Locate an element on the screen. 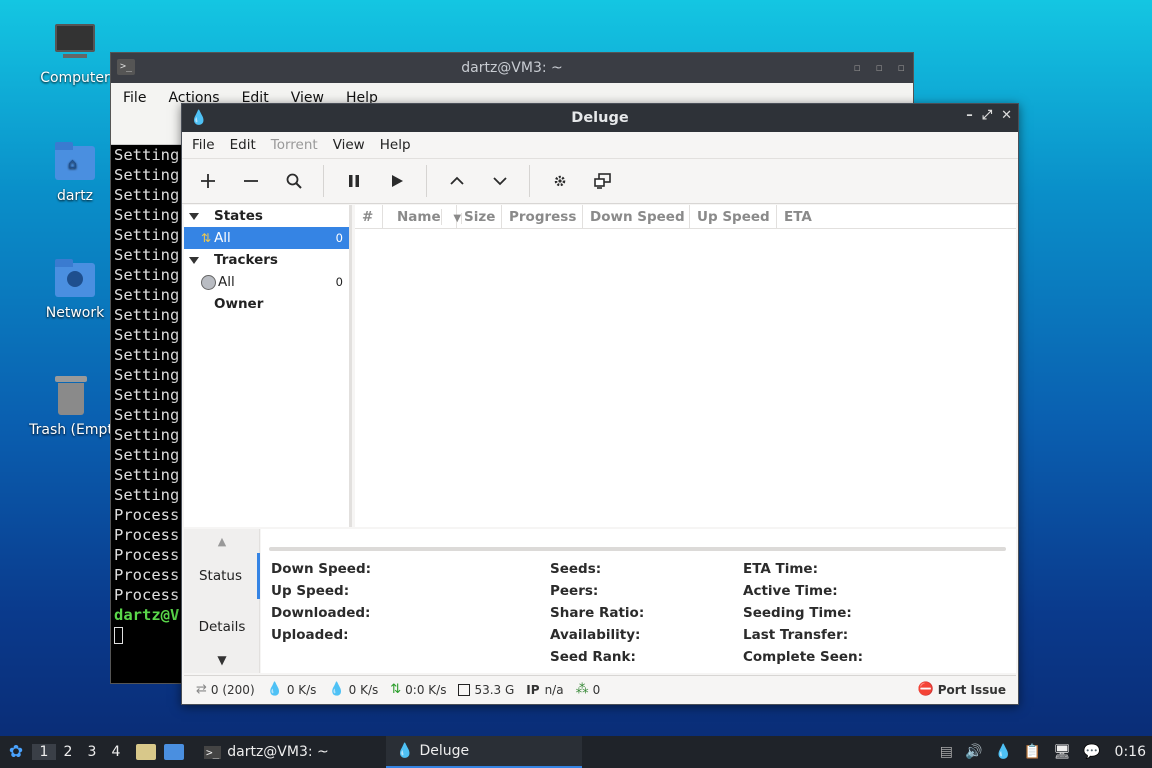  file-manager-launcher-icon is located at coordinates (146, 752).